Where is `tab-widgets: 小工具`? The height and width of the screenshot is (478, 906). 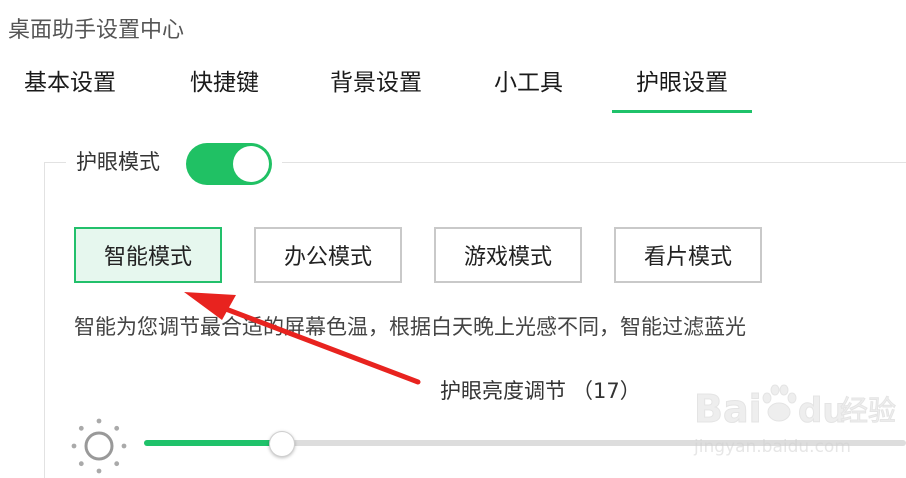 tab-widgets: 小工具 is located at coordinates (528, 88).